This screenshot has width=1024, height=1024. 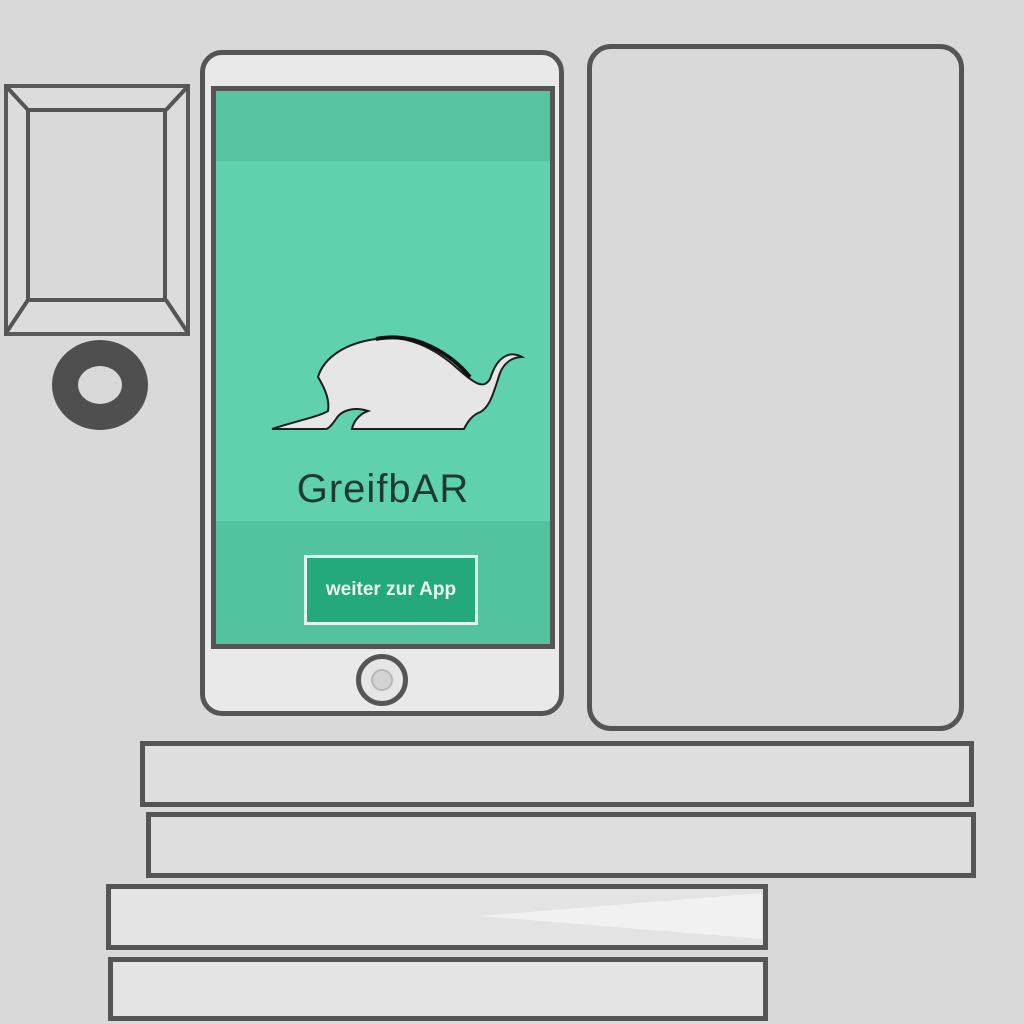 What do you see at coordinates (398, 382) in the screenshot?
I see `crouching-animal-logo-icon` at bounding box center [398, 382].